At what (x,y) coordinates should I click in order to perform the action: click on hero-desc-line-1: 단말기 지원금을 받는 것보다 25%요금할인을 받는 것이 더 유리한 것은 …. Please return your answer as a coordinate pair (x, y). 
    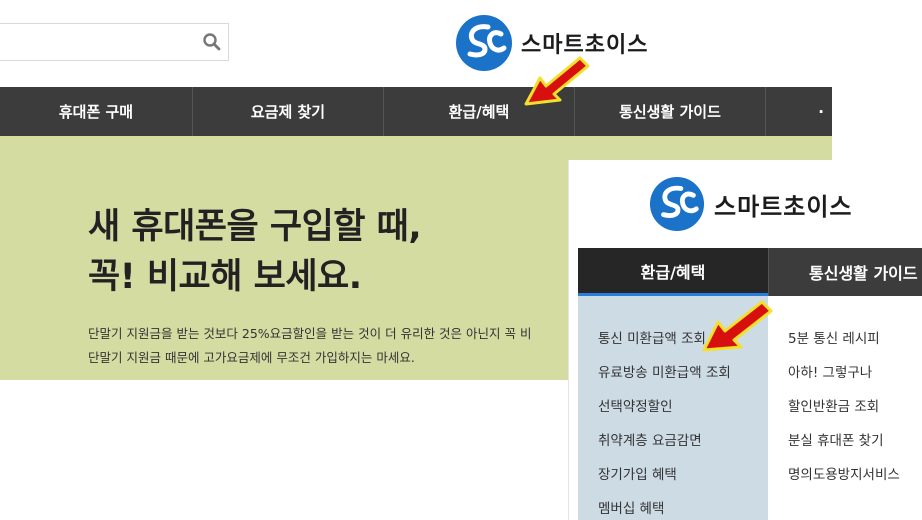
    Looking at the image, I should click on (310, 333).